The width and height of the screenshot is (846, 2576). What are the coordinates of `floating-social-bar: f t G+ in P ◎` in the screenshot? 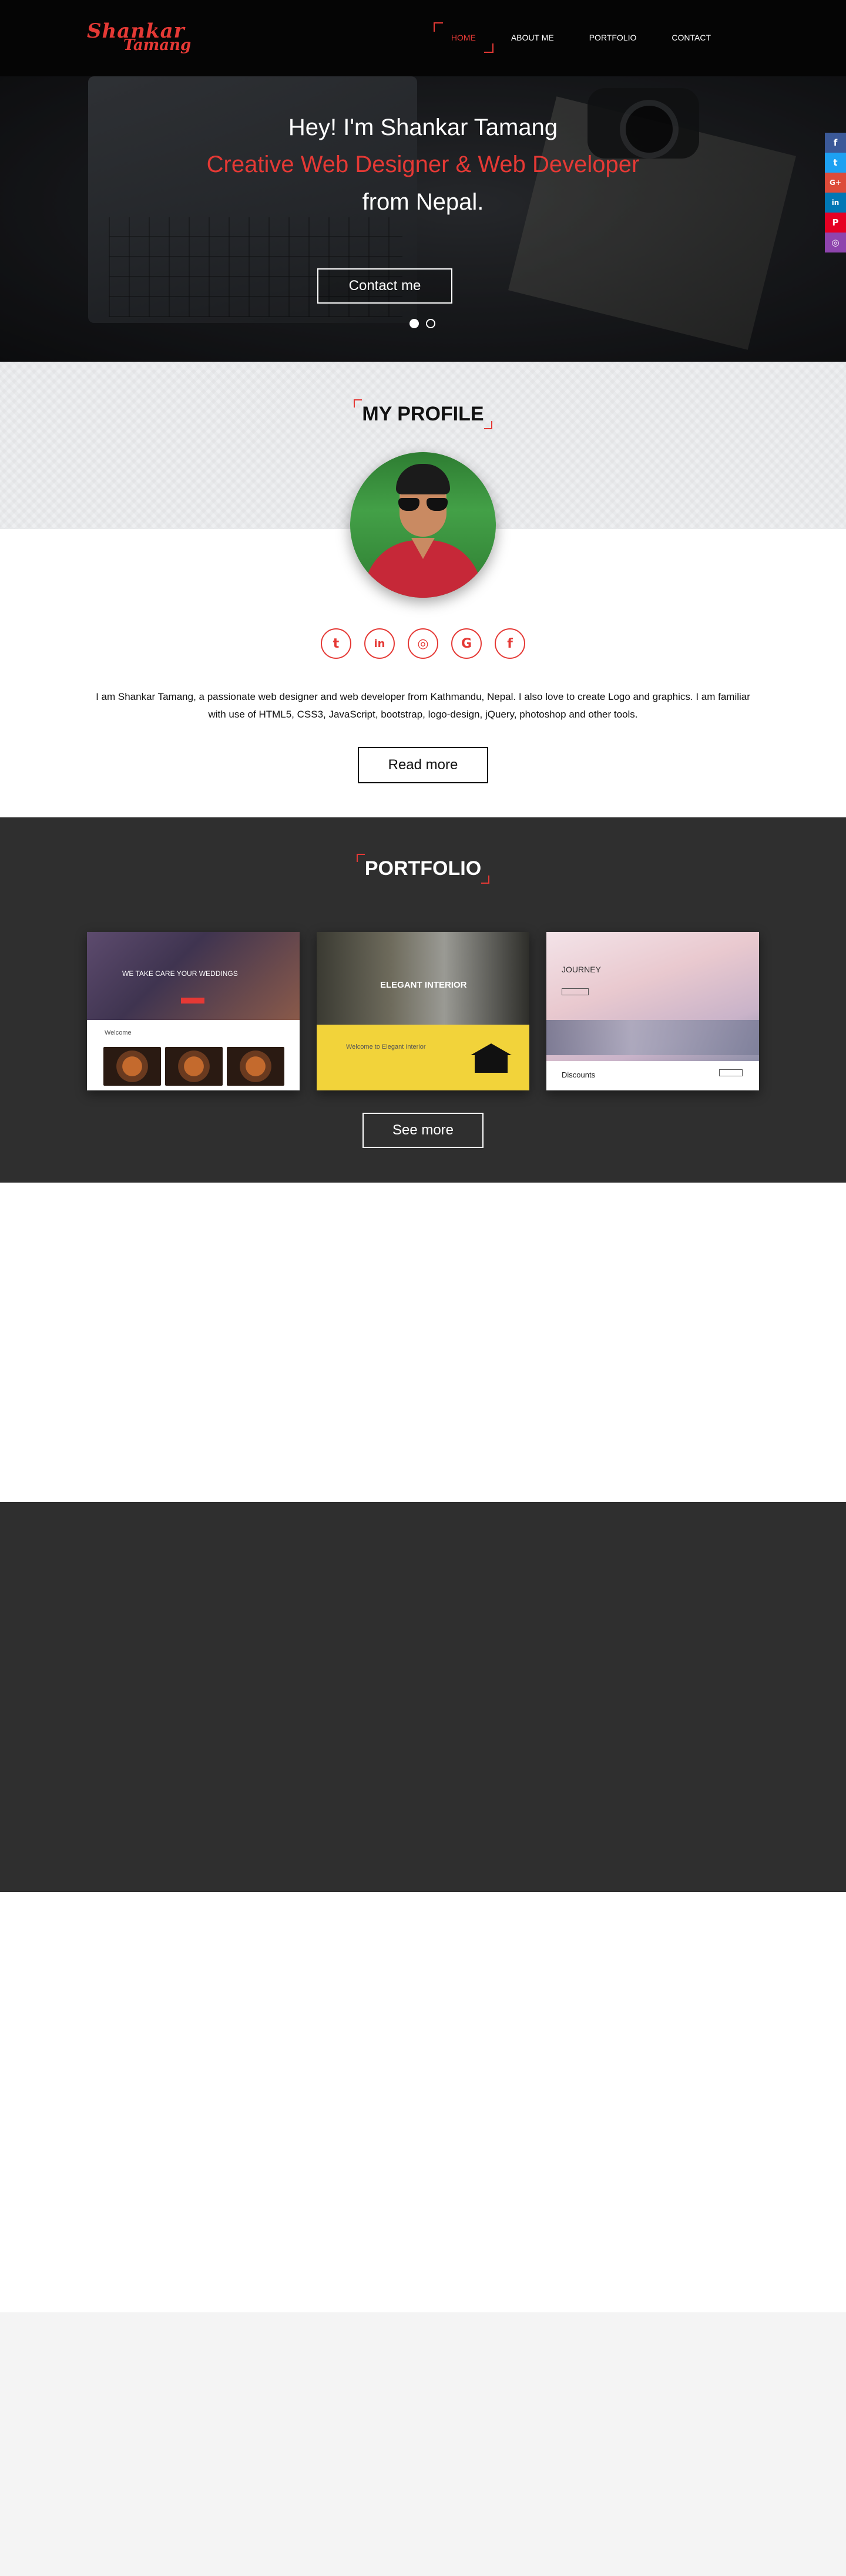 It's located at (835, 192).